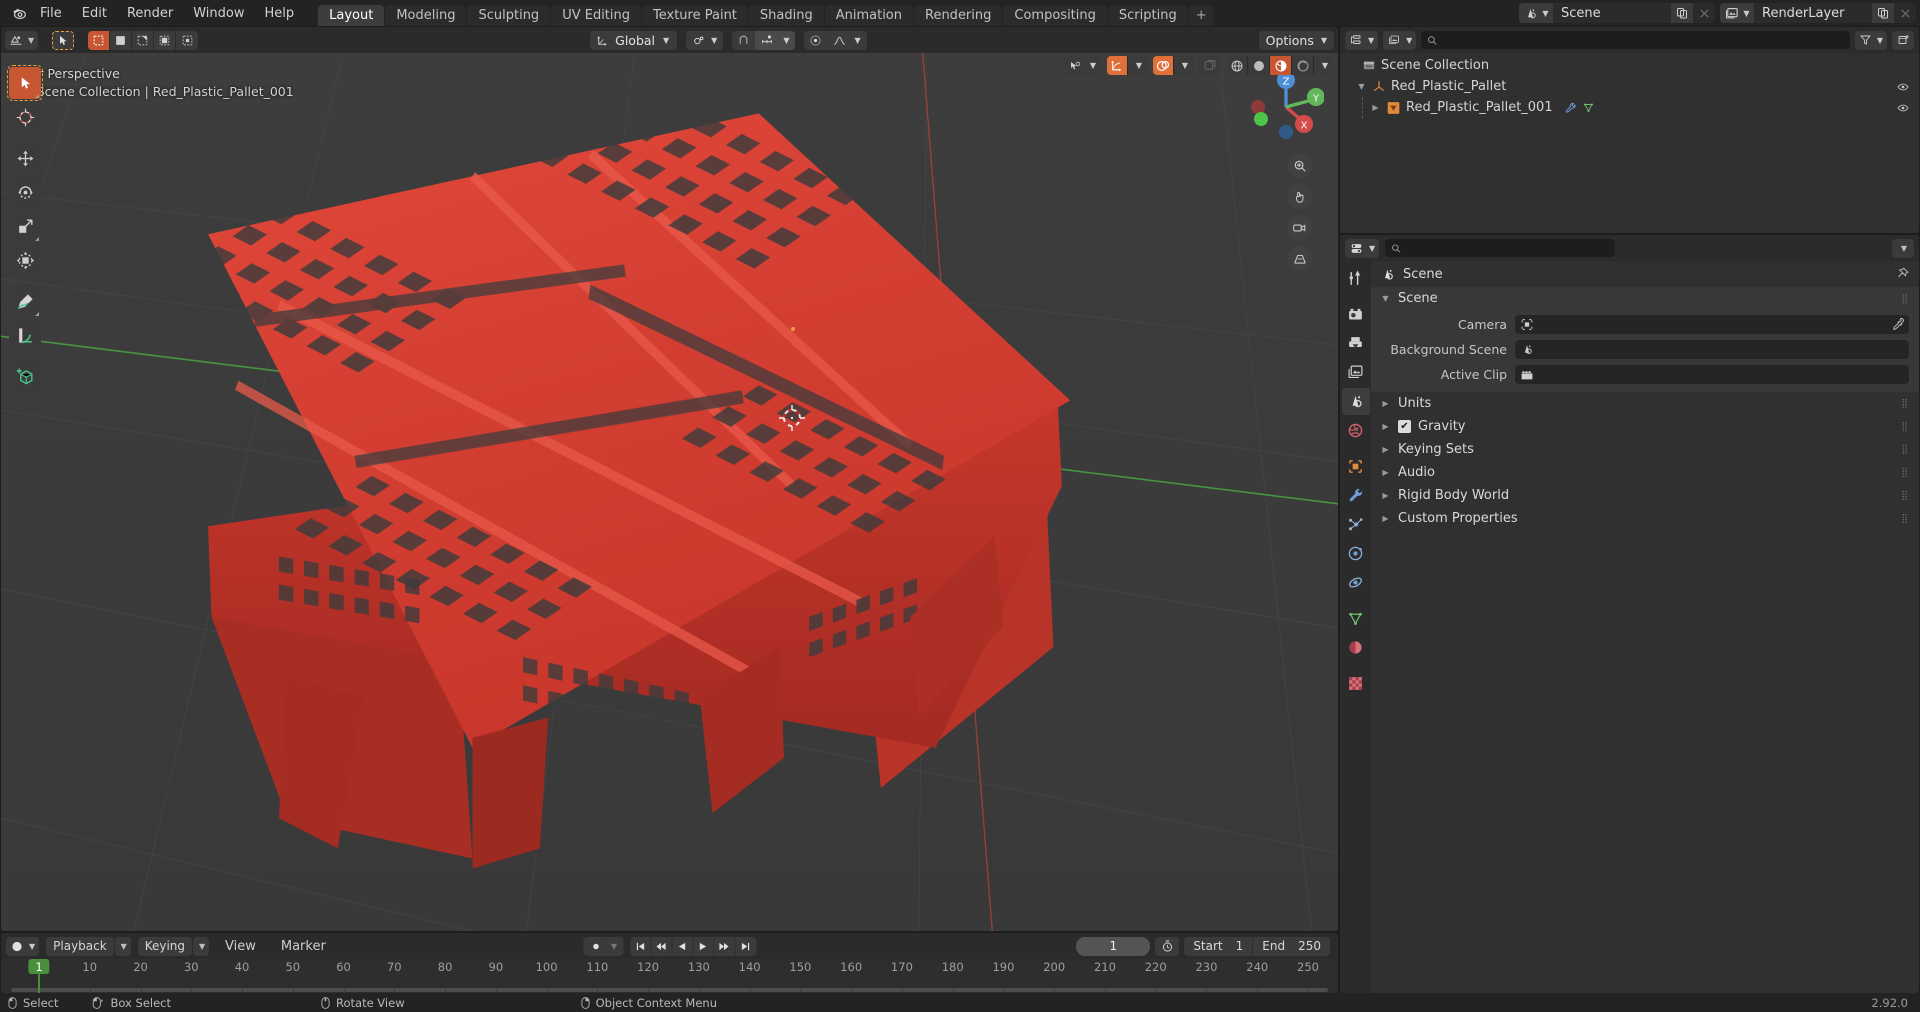 The image size is (1920, 1012). Describe the element at coordinates (25, 301) in the screenshot. I see `annotate-tool` at that location.